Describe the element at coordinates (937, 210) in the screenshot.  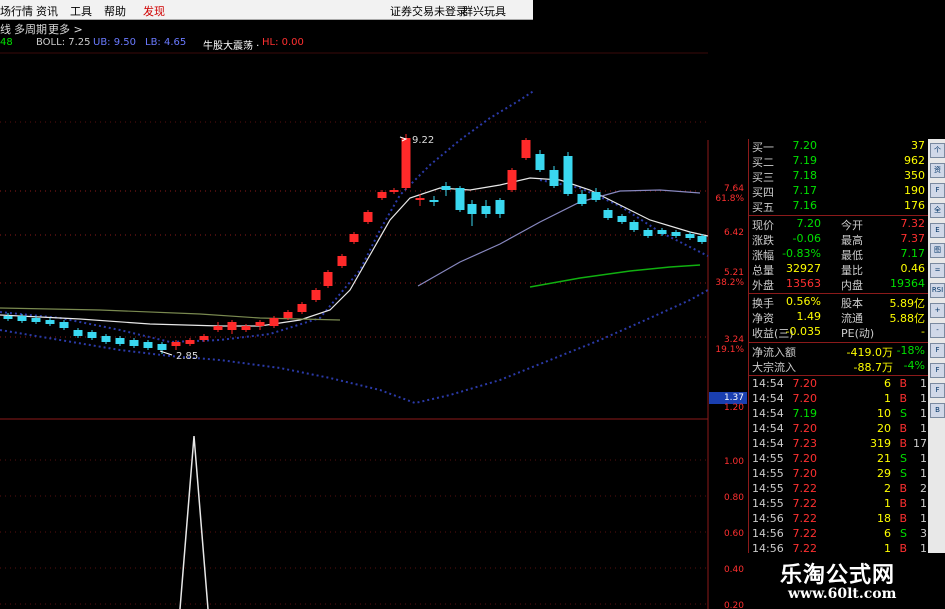
I see `sidebar-tool-icon: 全` at that location.